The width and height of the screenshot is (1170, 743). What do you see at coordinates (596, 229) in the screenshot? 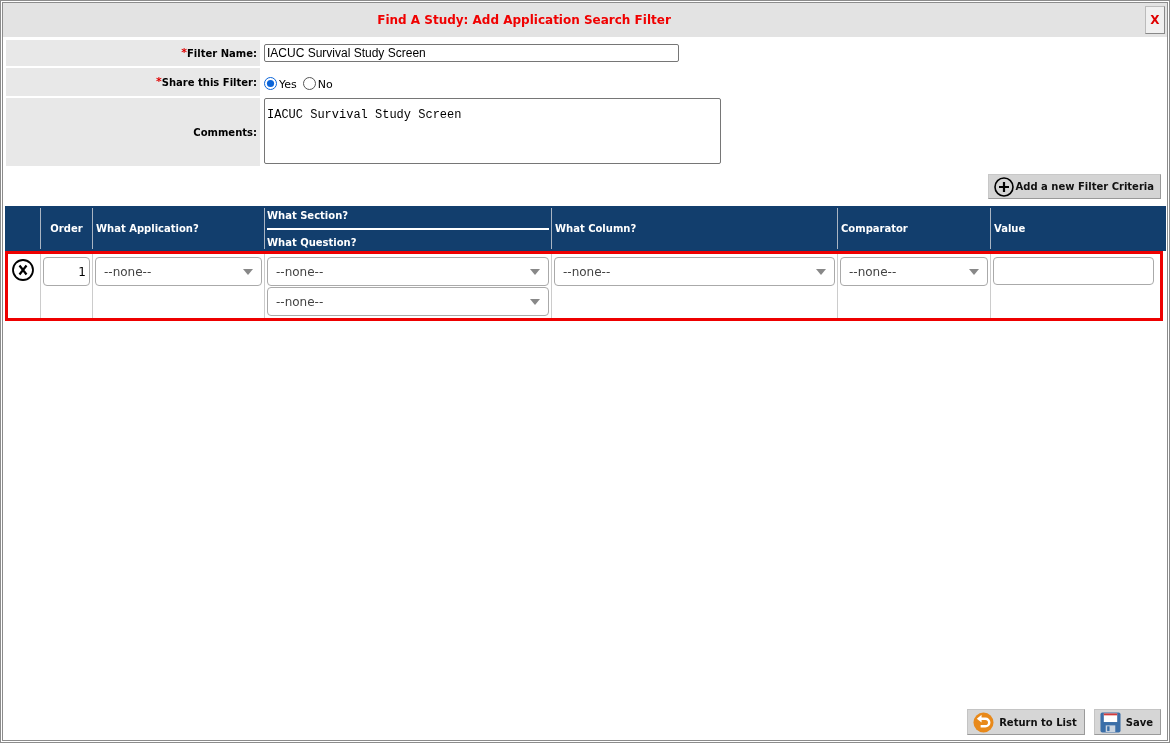
I see `column-header: What Column?` at bounding box center [596, 229].